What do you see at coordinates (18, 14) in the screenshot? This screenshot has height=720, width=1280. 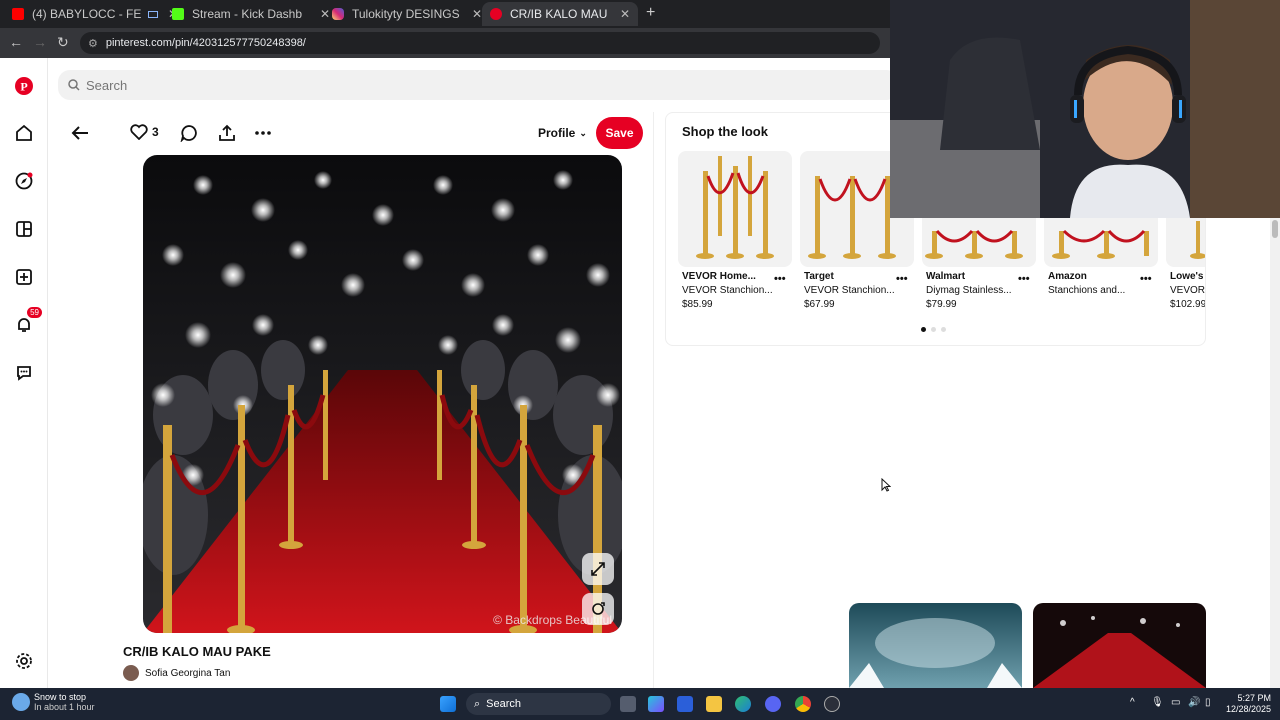 I see `youtube-icon` at bounding box center [18, 14].